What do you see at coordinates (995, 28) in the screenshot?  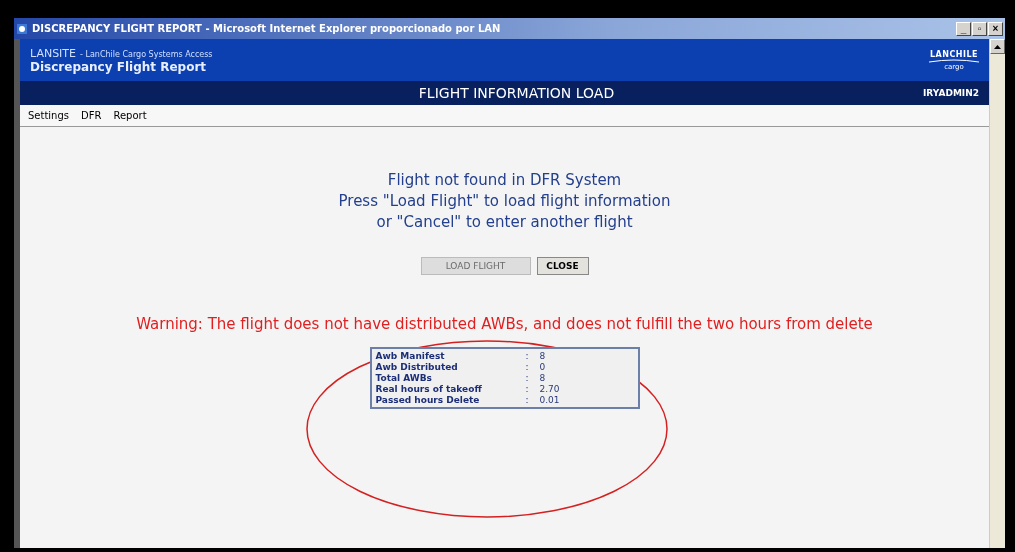 I see `window-control-button: ×` at bounding box center [995, 28].